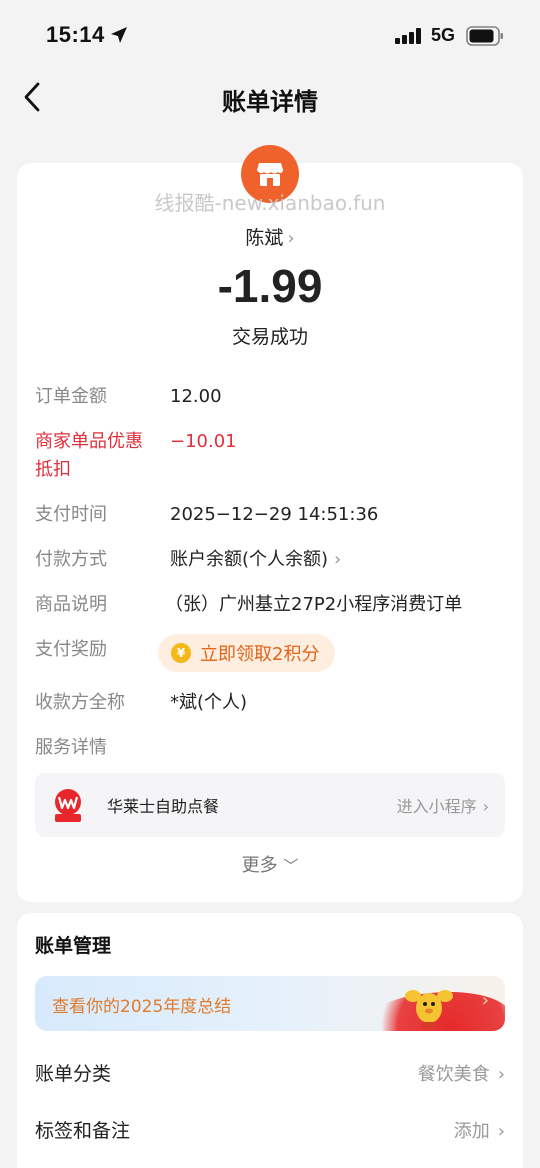 The height and width of the screenshot is (1168, 540). I want to click on service-name: 华莱士自助点餐, so click(163, 806).